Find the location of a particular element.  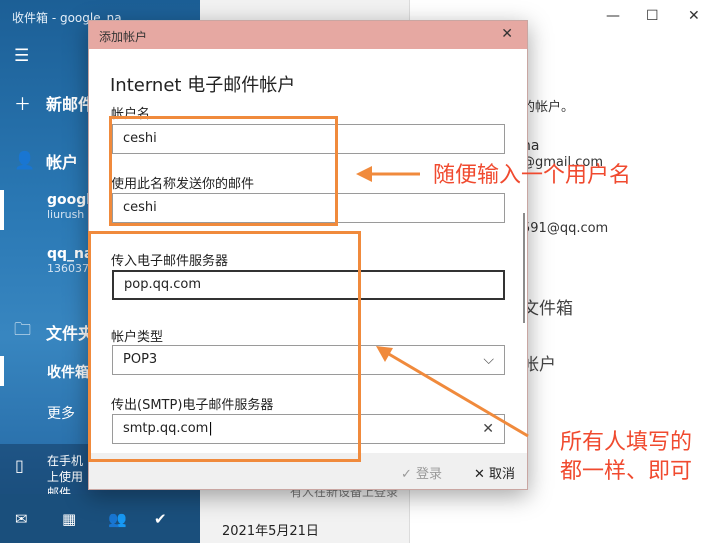

new-mail-label: 新邮件 is located at coordinates (70, 104).